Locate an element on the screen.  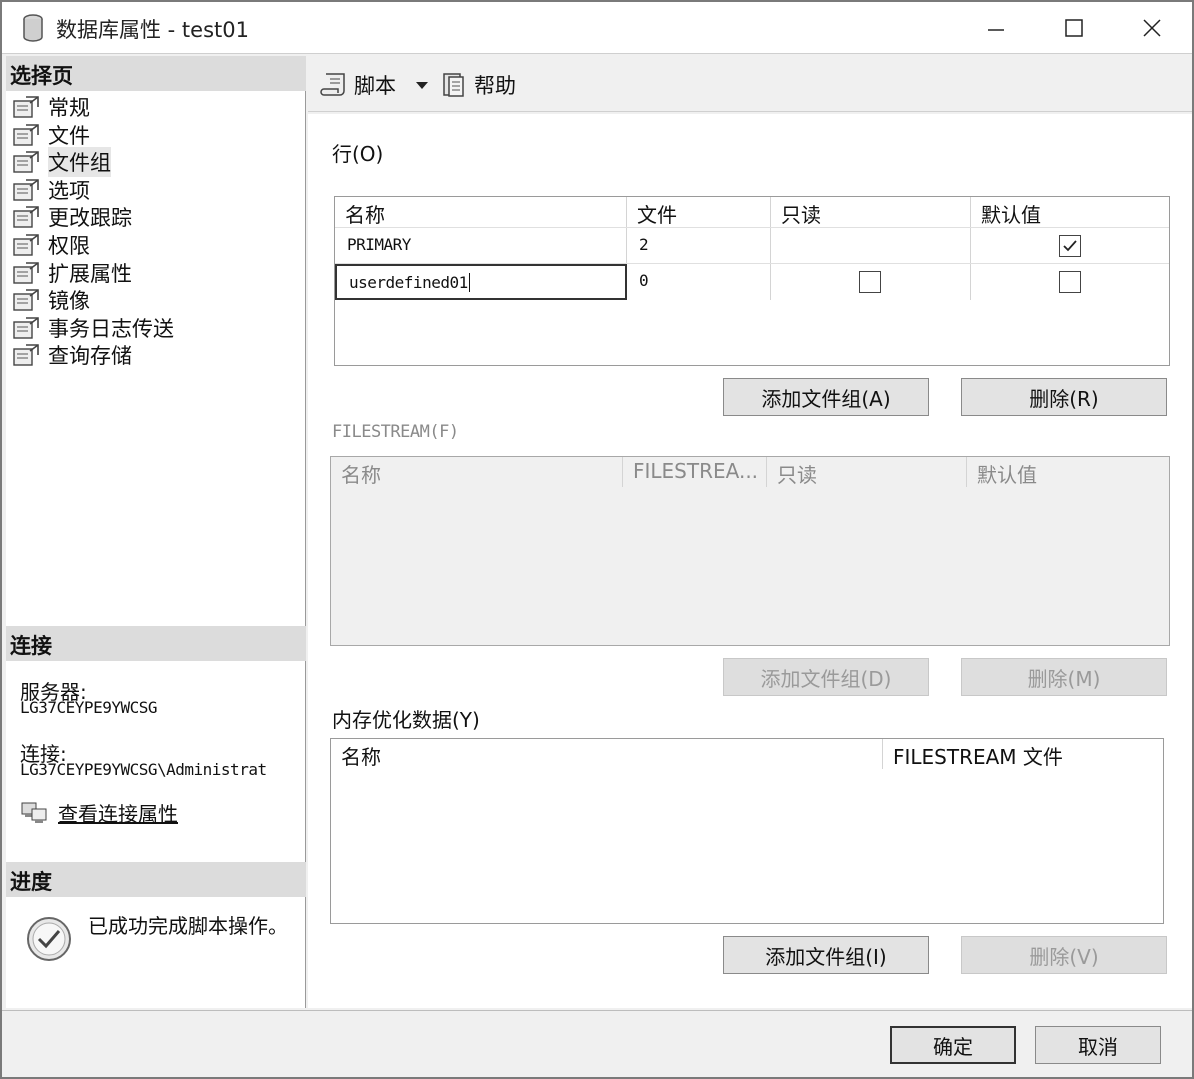
connection-value: LG37CEYPE9YWCSG\Administrat is located at coordinates (143, 769).